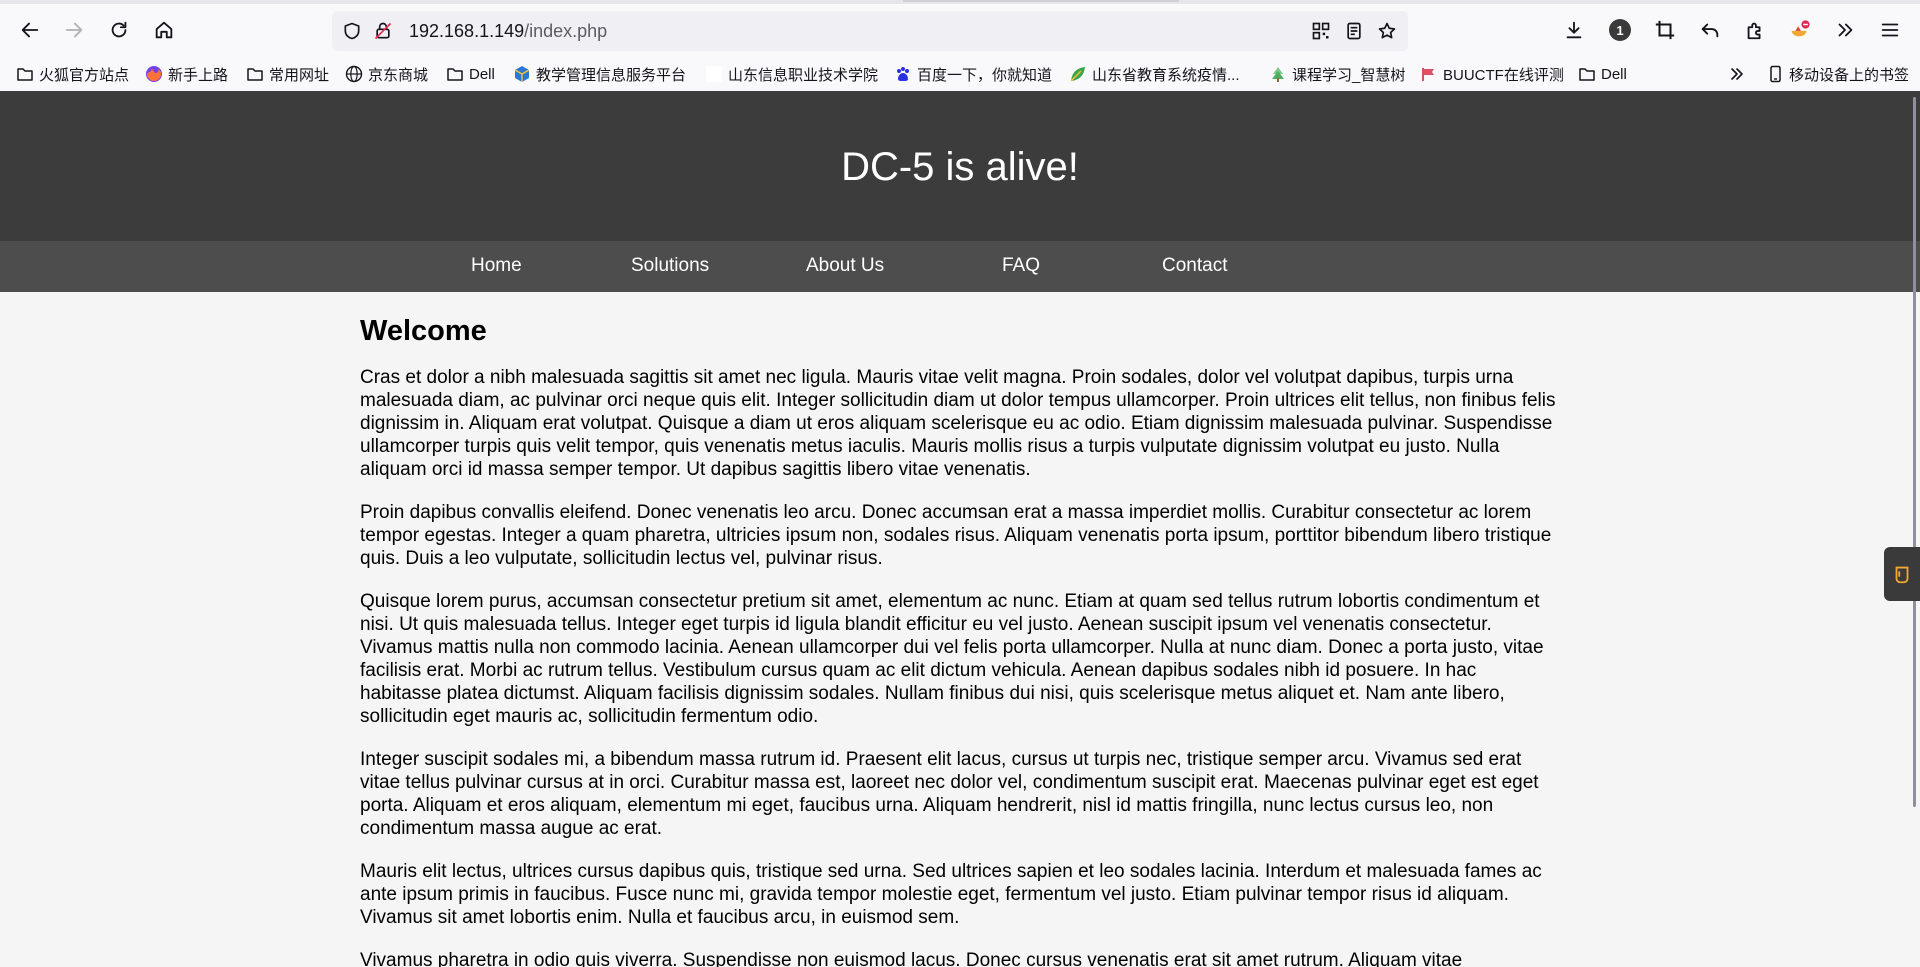 The height and width of the screenshot is (967, 1920). I want to click on arrow-right-icon, so click(74, 30).